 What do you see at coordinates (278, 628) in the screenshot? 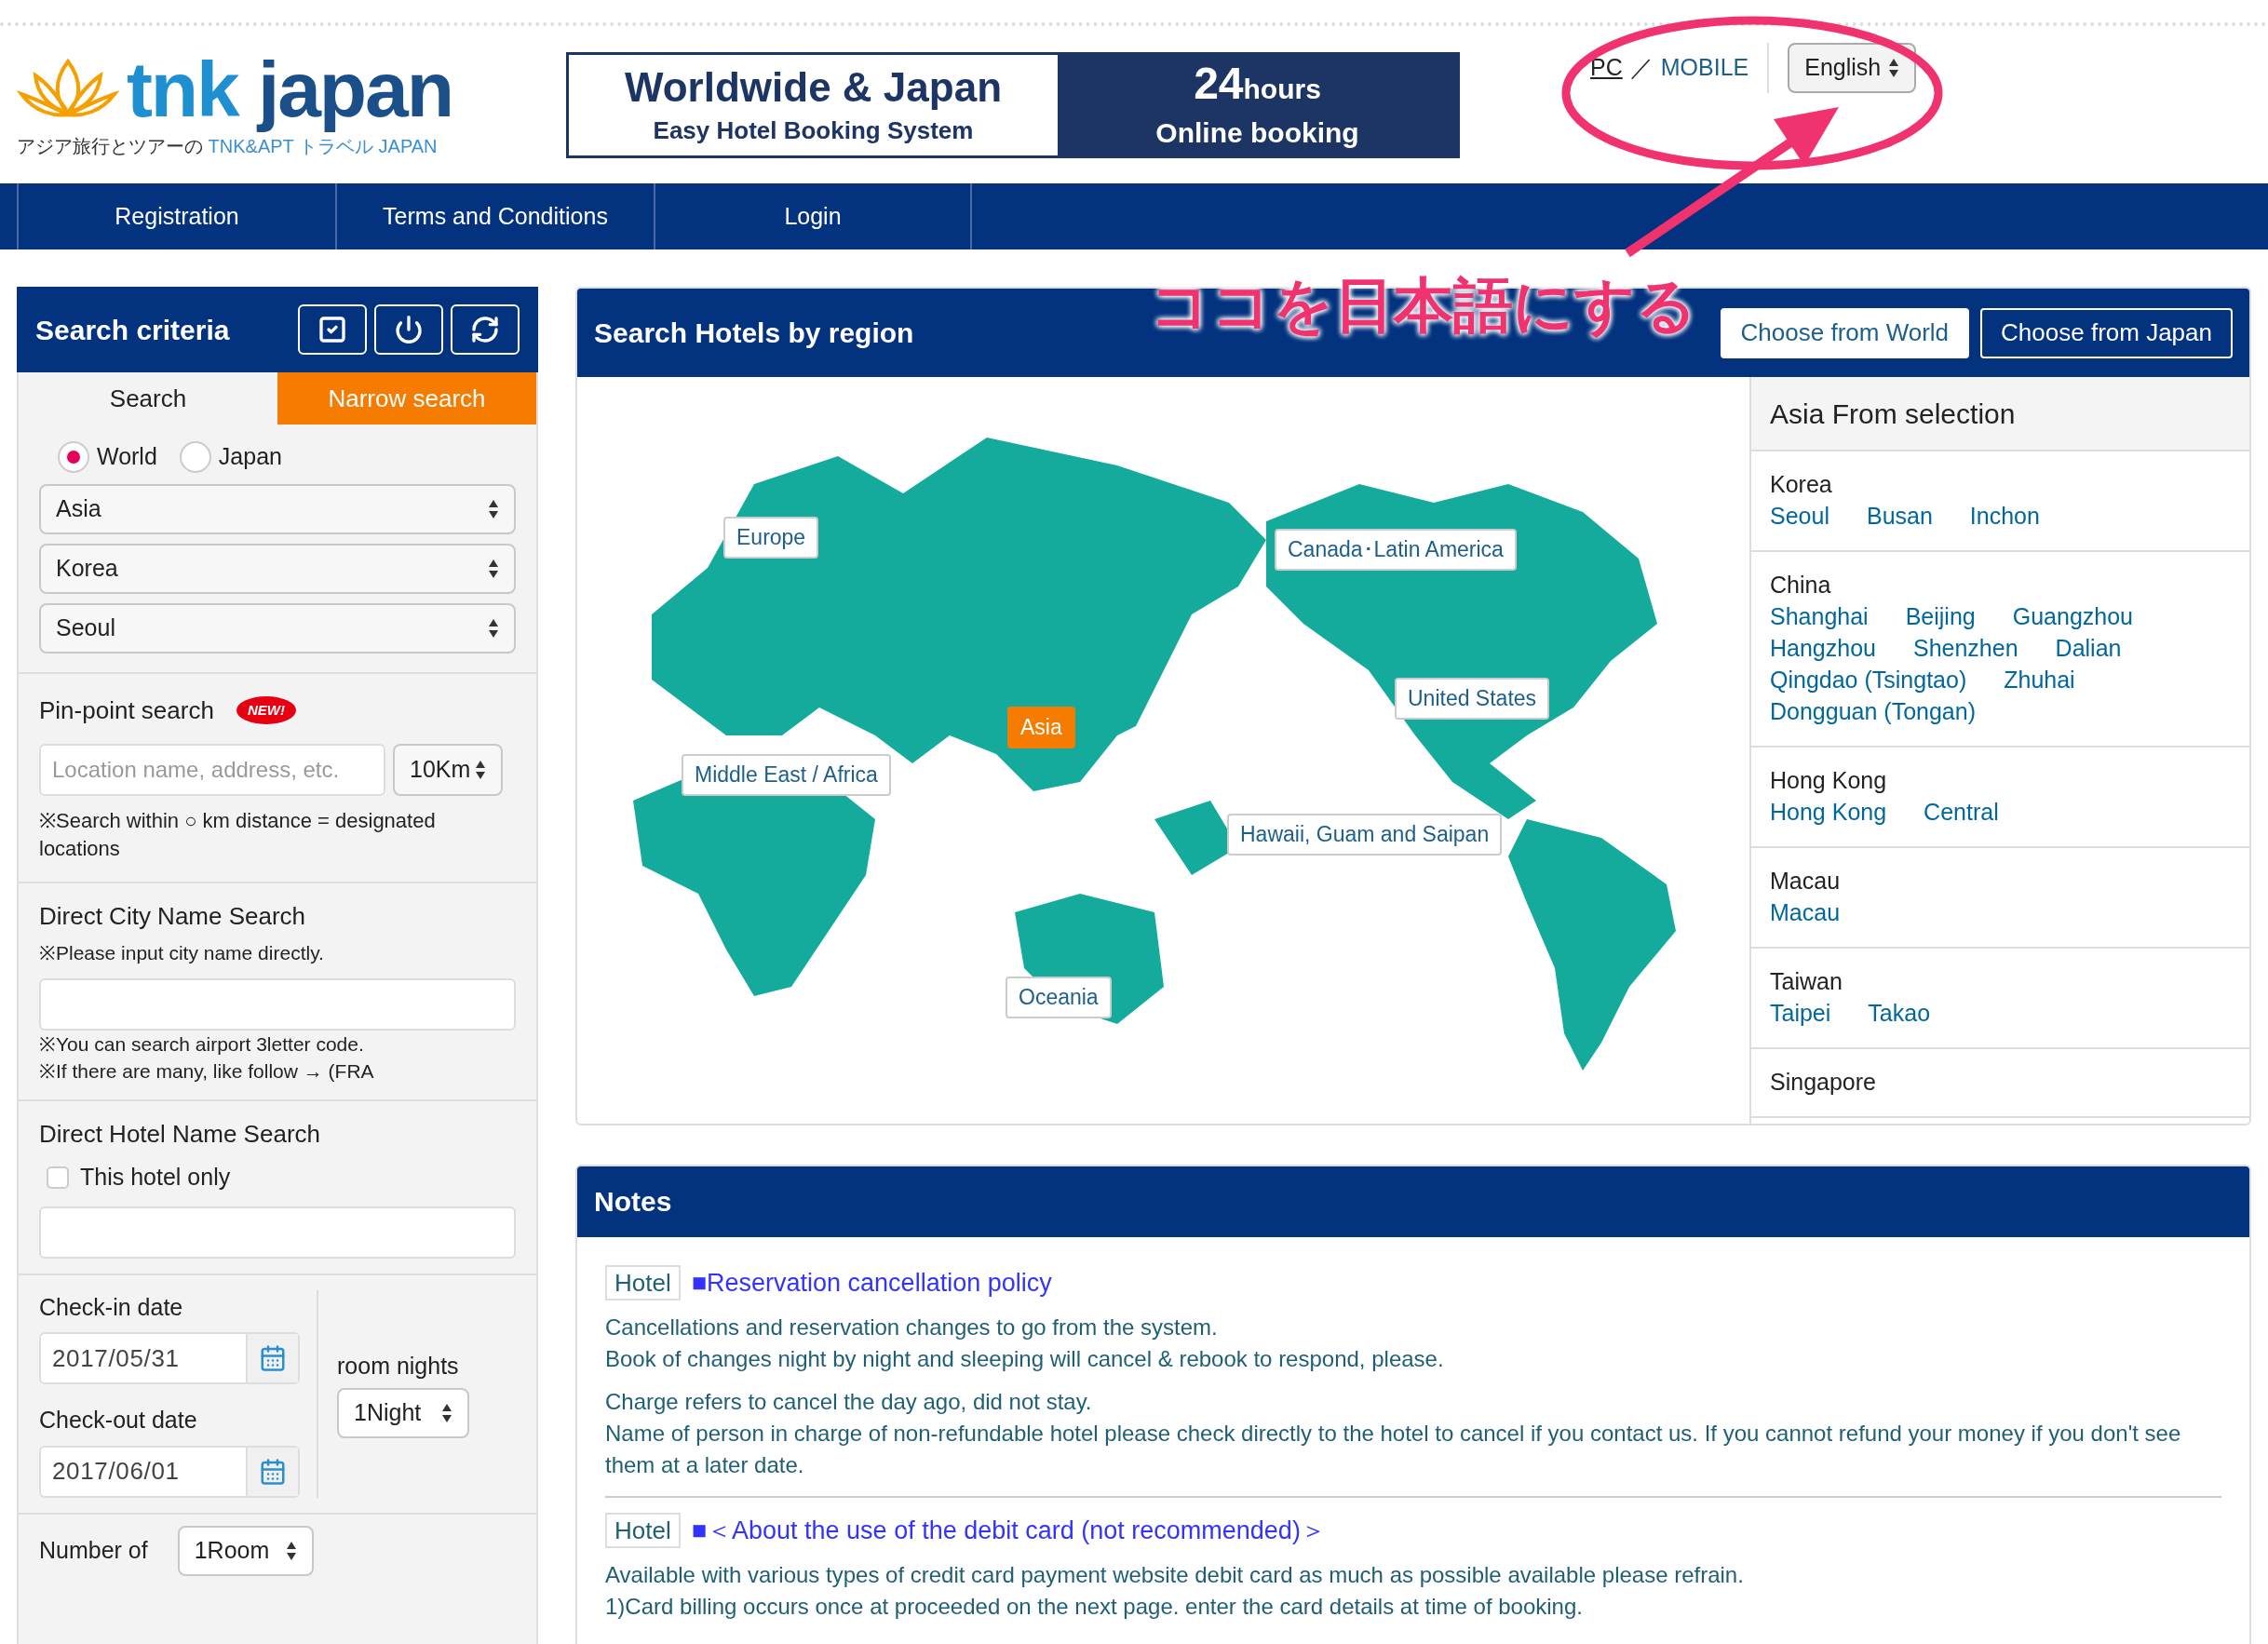
I see `region-select: Seoul` at bounding box center [278, 628].